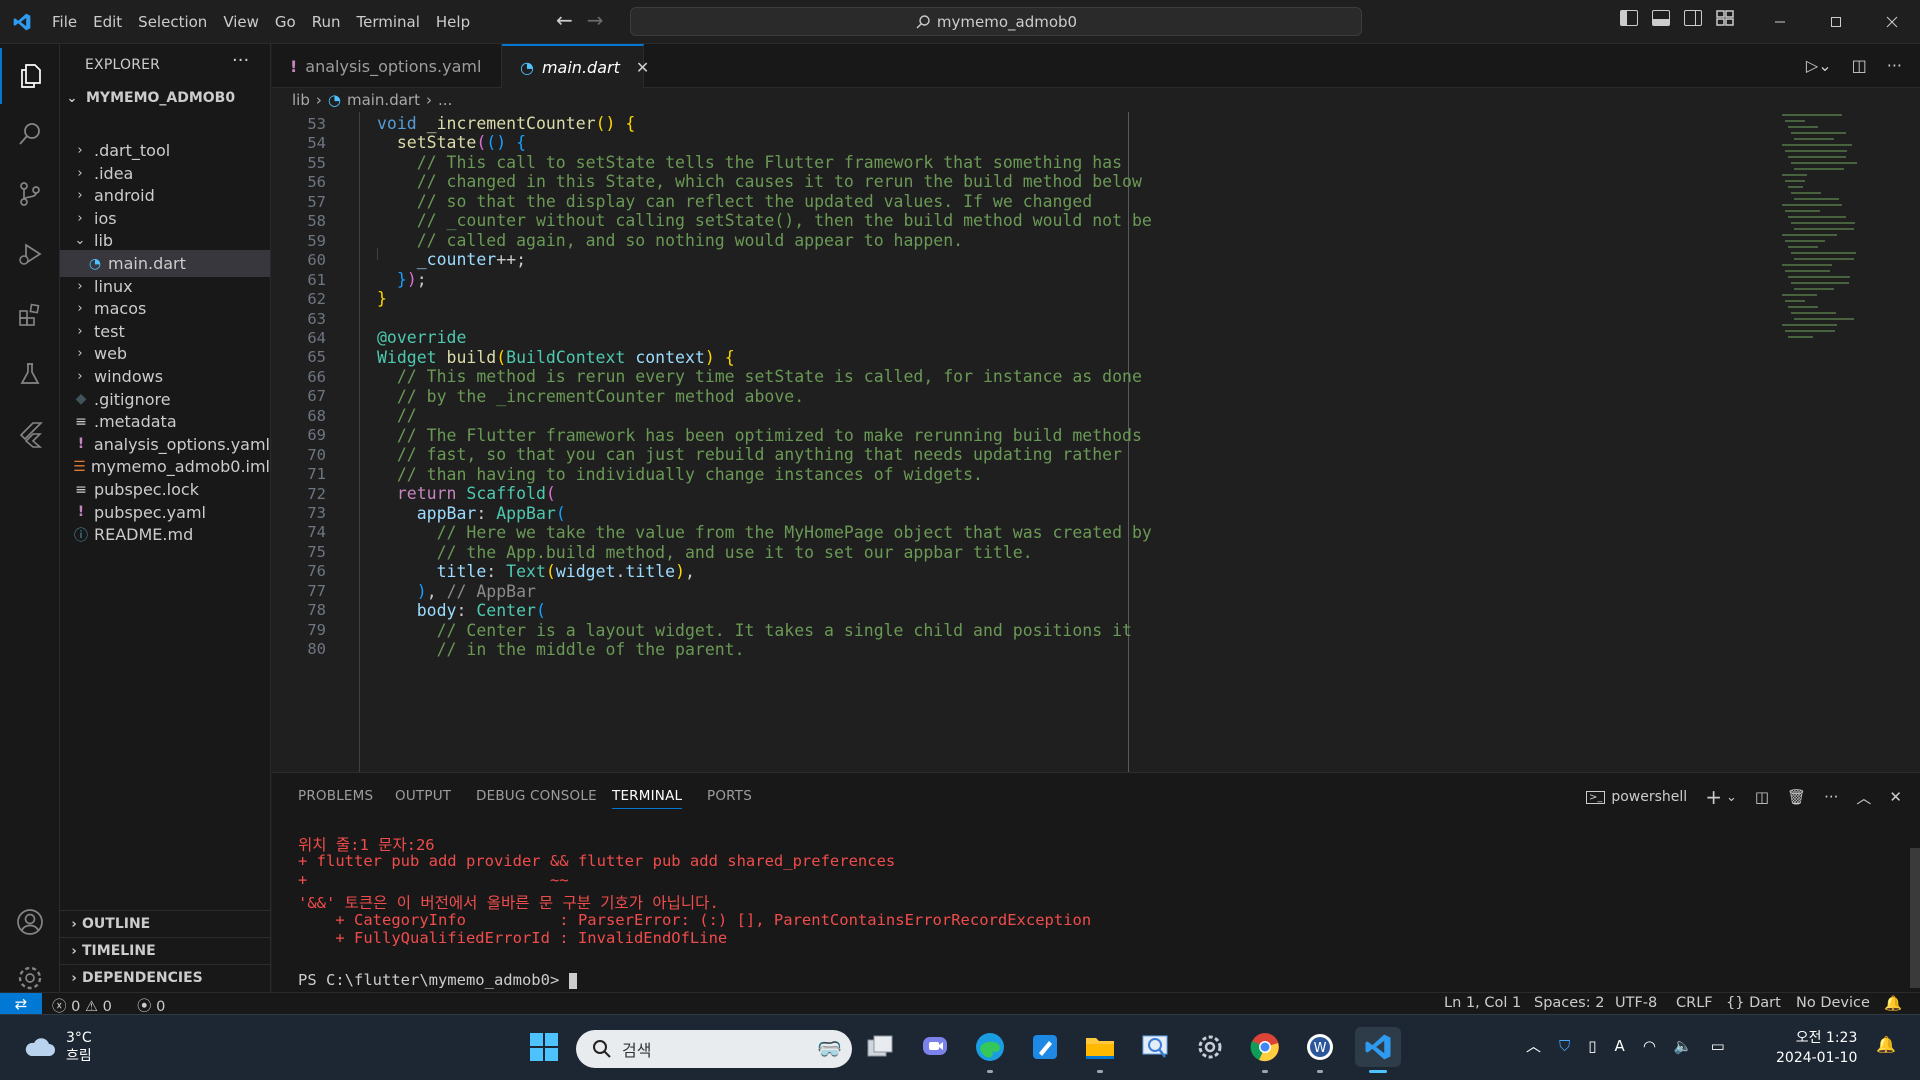 The width and height of the screenshot is (1920, 1080). Describe the element at coordinates (107, 22) in the screenshot. I see `menu-edit: Edit` at that location.